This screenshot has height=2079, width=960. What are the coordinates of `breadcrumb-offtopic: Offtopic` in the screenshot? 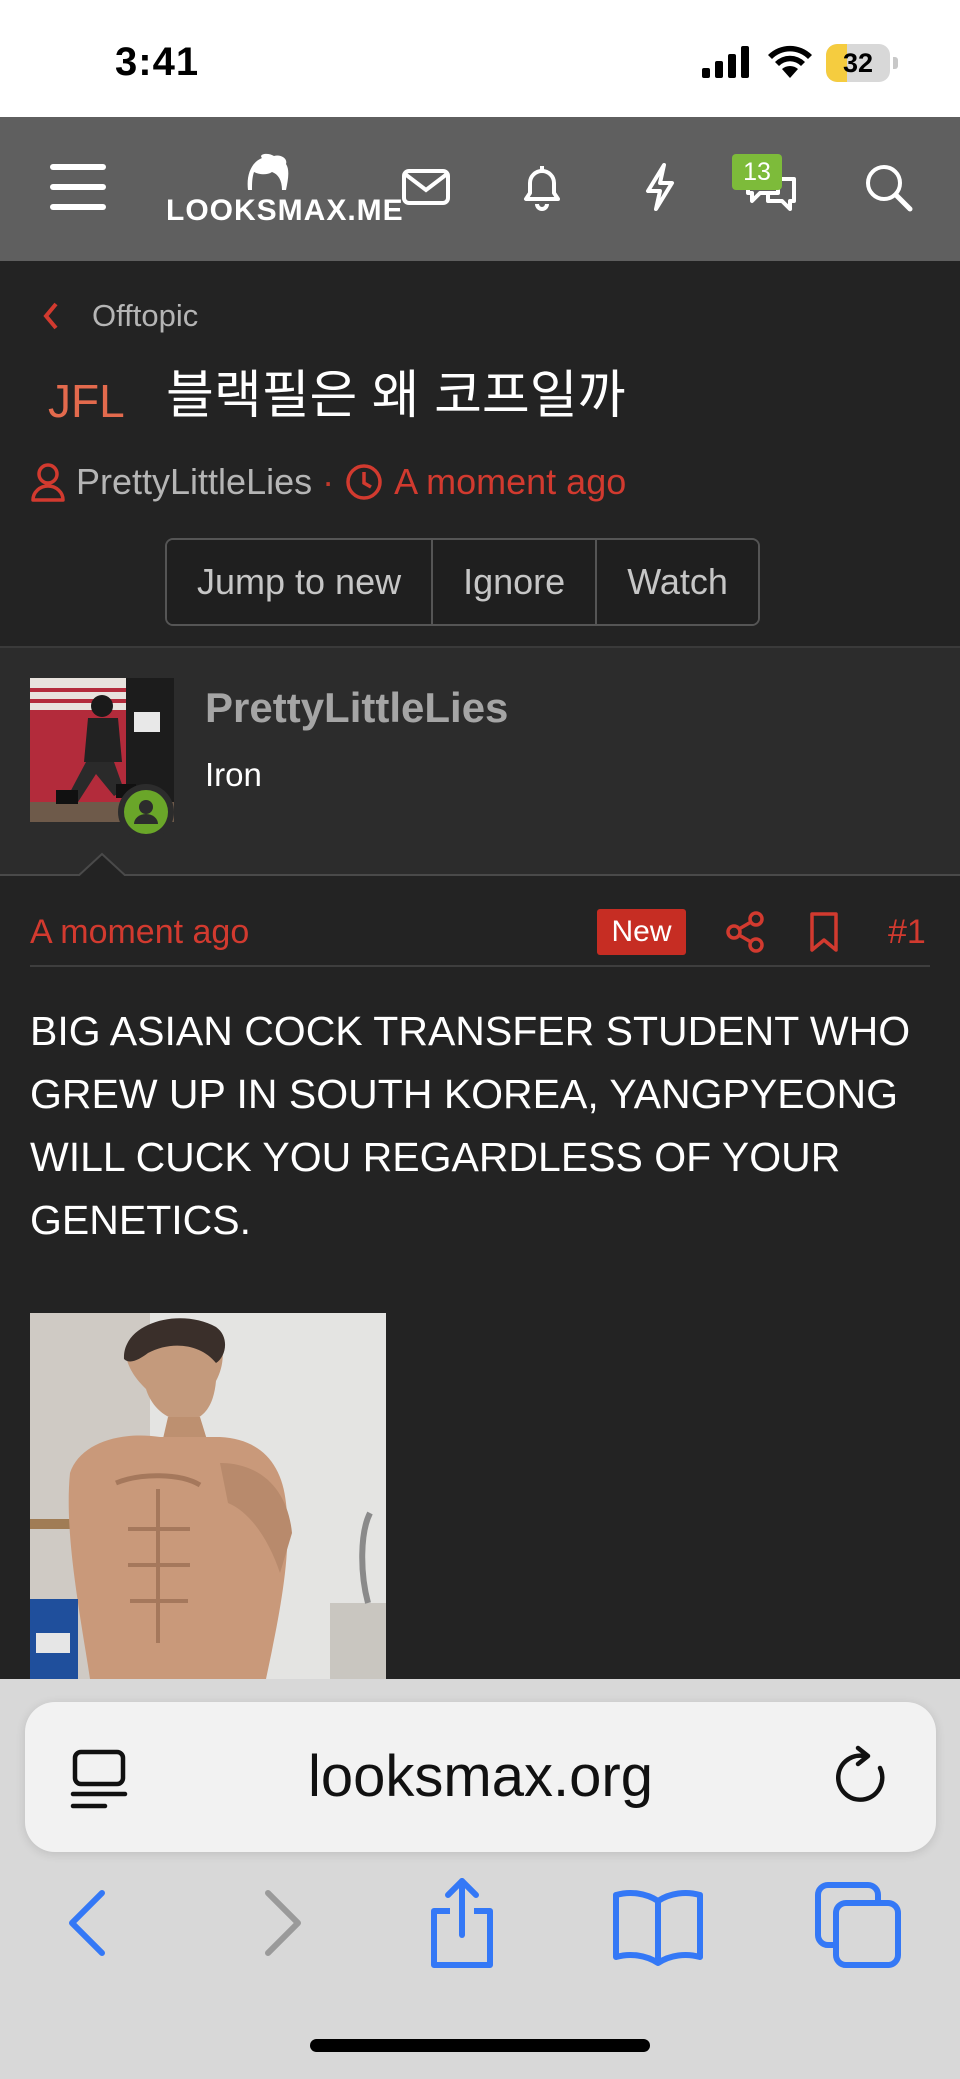 It's located at (145, 316).